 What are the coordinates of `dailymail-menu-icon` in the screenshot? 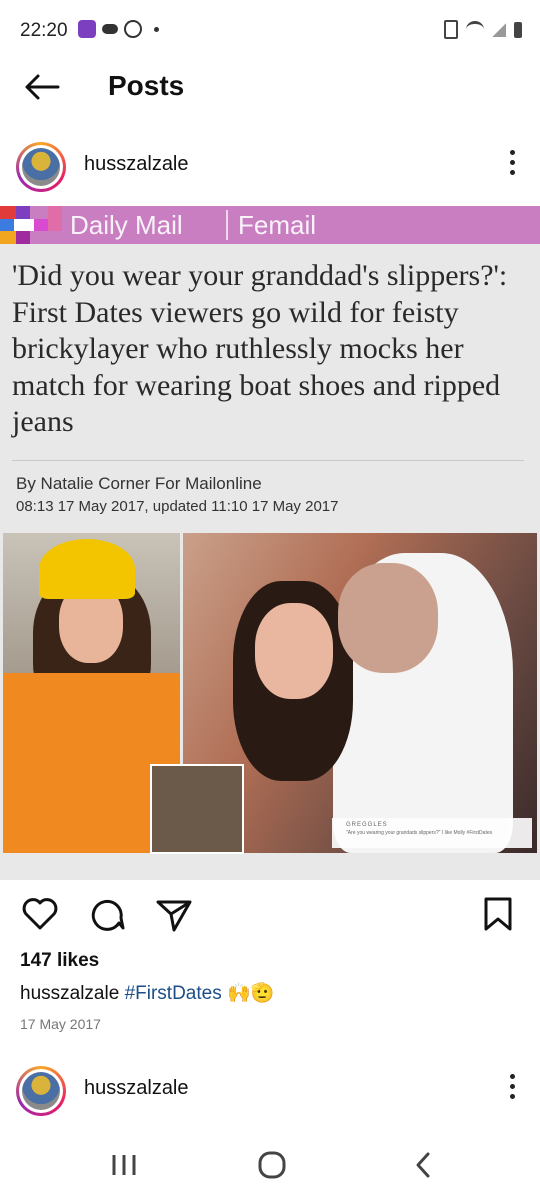 It's located at (31, 225).